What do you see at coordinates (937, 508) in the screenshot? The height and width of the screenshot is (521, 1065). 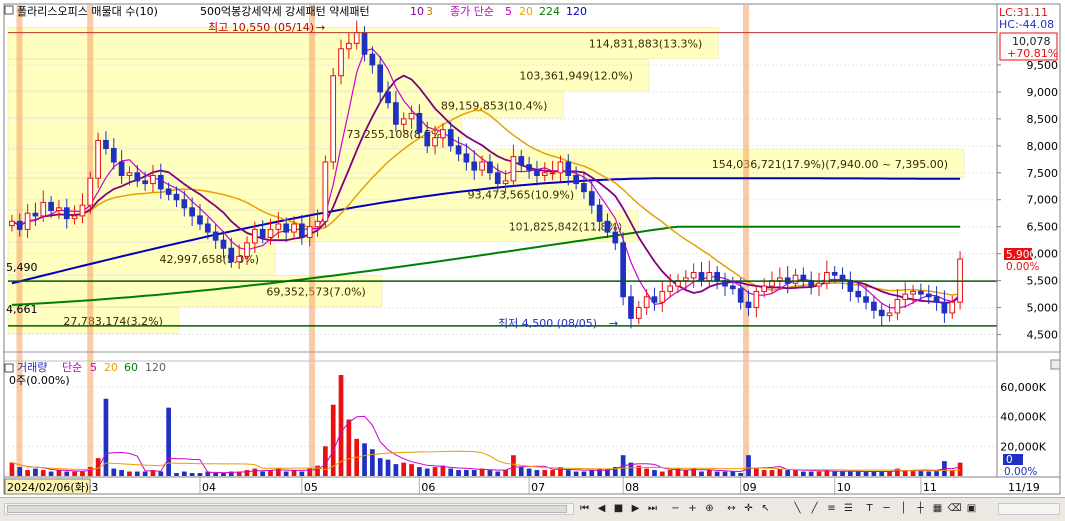 I see `grid-tool-icon: ▦` at bounding box center [937, 508].